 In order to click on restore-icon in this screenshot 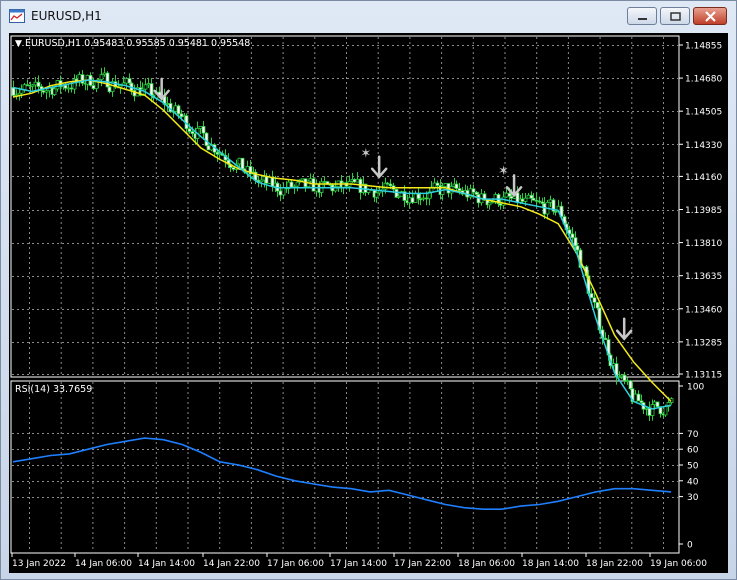, I will do `click(675, 16)`.